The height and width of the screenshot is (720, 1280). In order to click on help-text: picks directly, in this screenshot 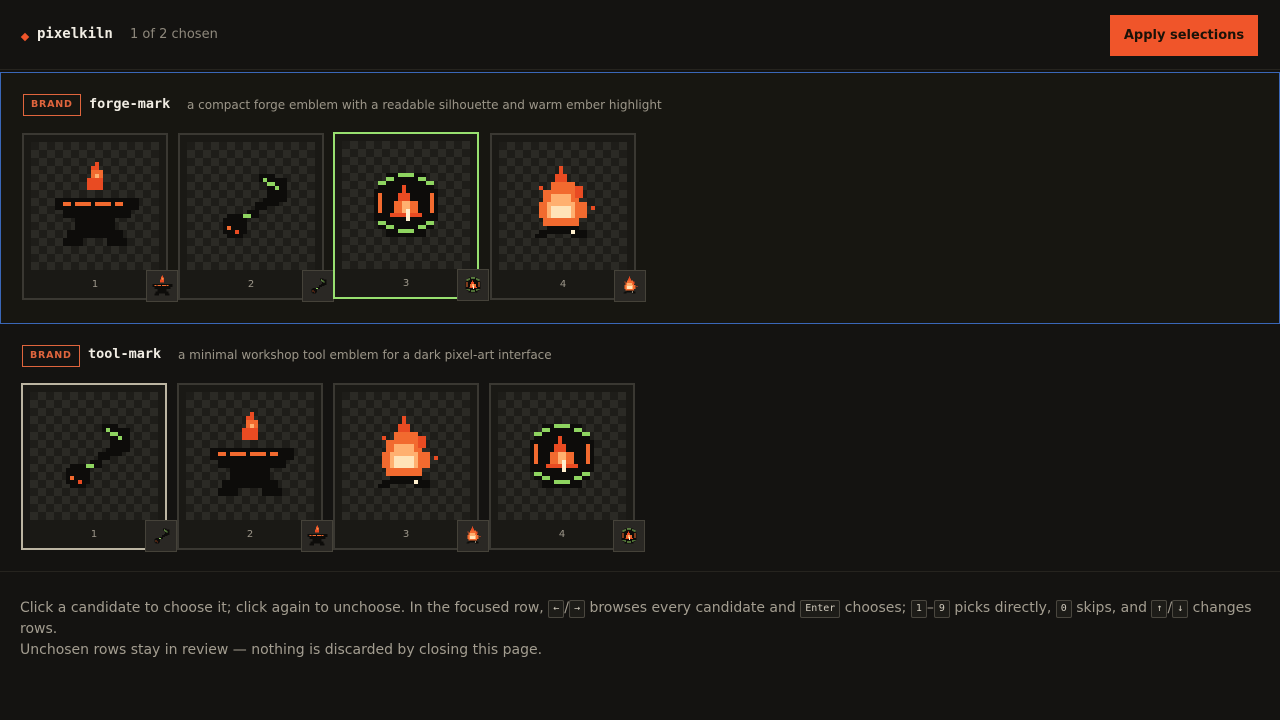, I will do `click(1003, 608)`.